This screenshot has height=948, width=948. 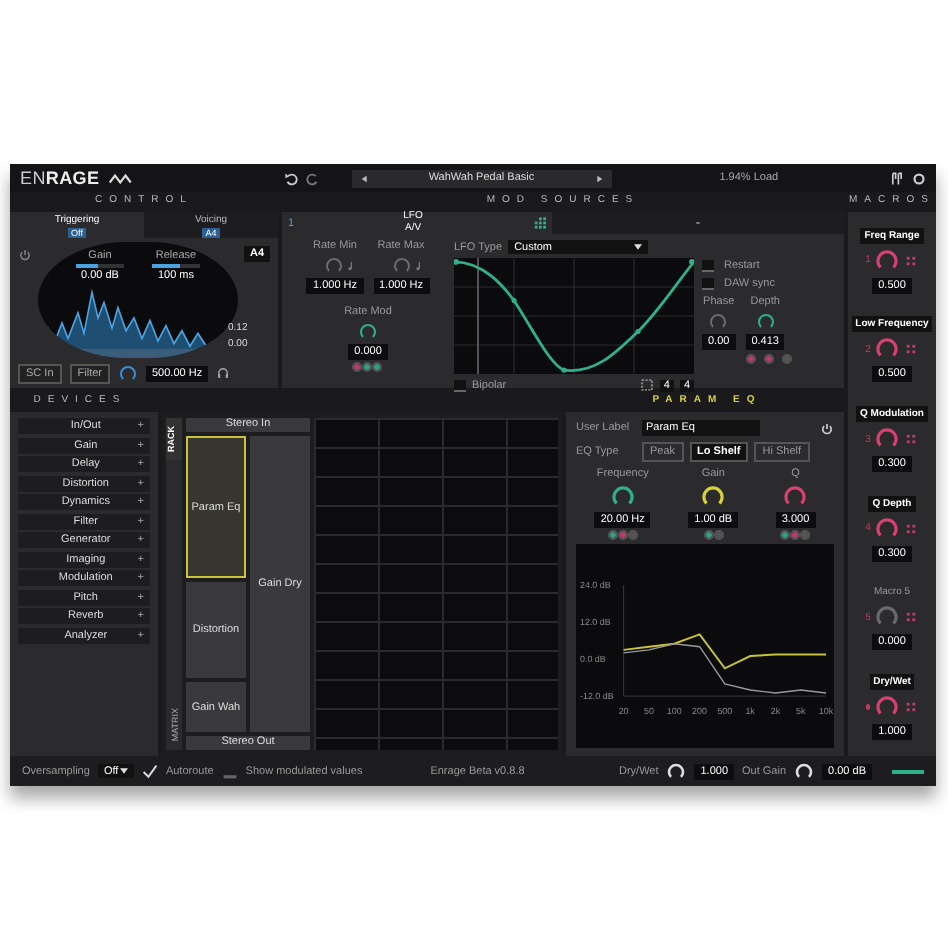 I want to click on autoroute-checkbox, so click(x=149, y=771).